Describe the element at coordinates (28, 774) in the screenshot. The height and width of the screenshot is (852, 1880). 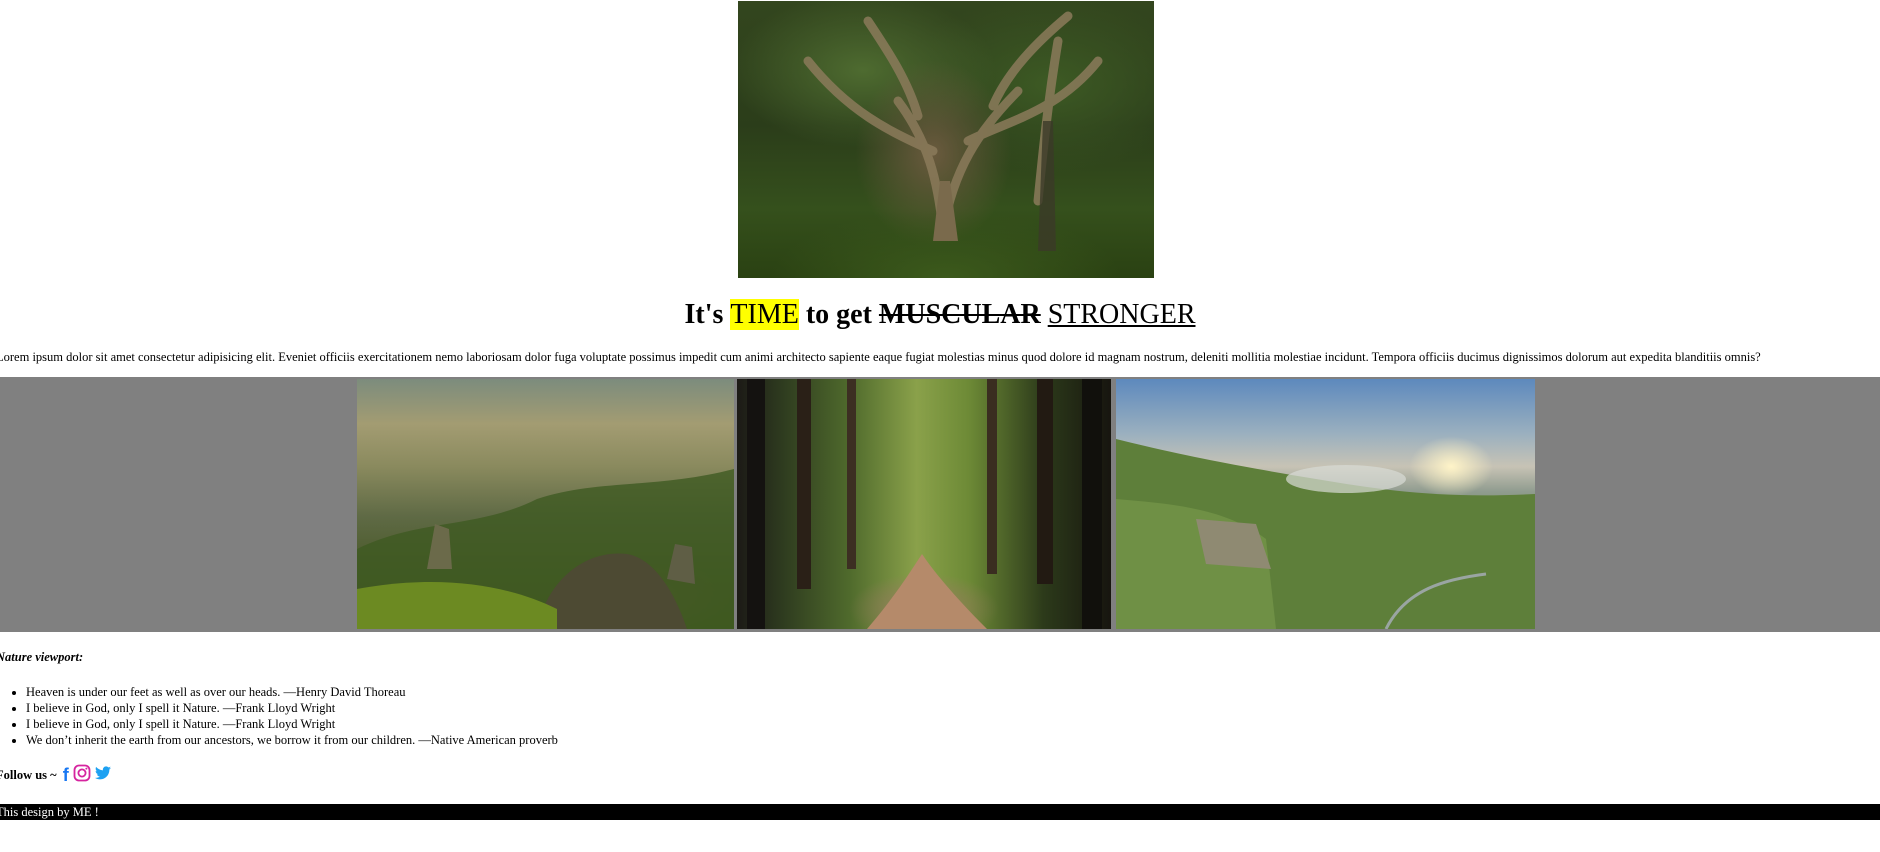
I see `follow-label: Follow us ~` at that location.